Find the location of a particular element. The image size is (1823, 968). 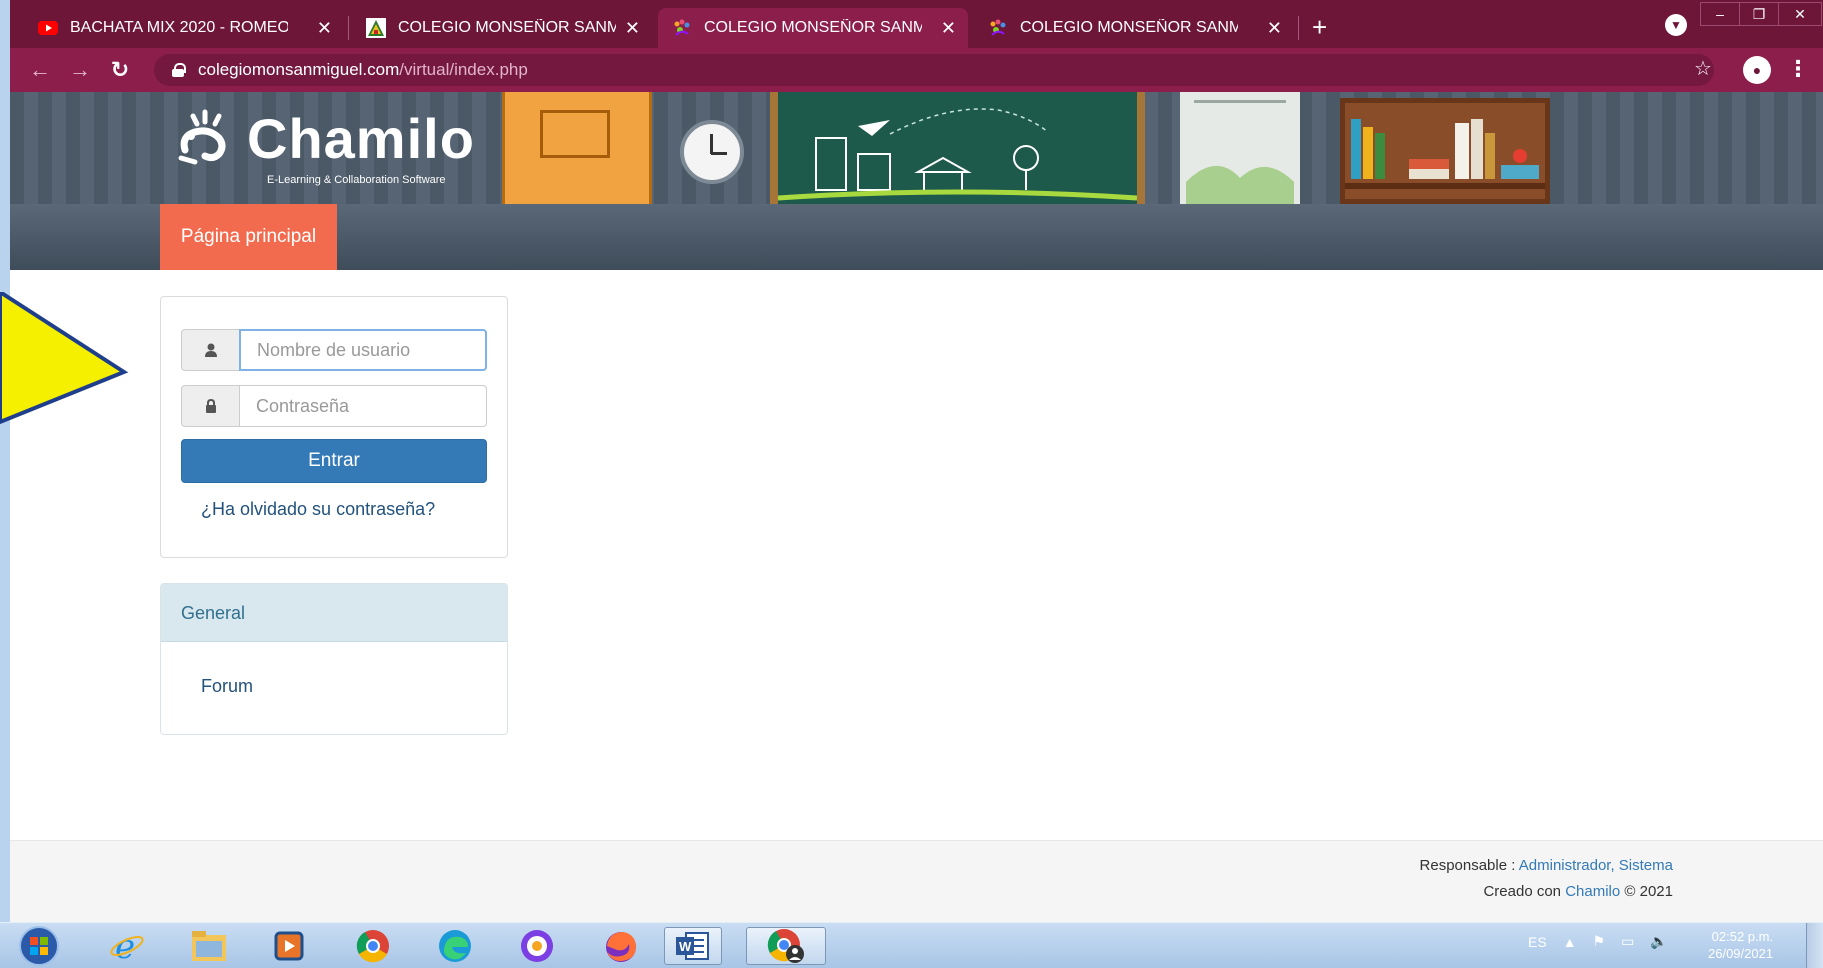

youtube-icon is located at coordinates (48, 28).